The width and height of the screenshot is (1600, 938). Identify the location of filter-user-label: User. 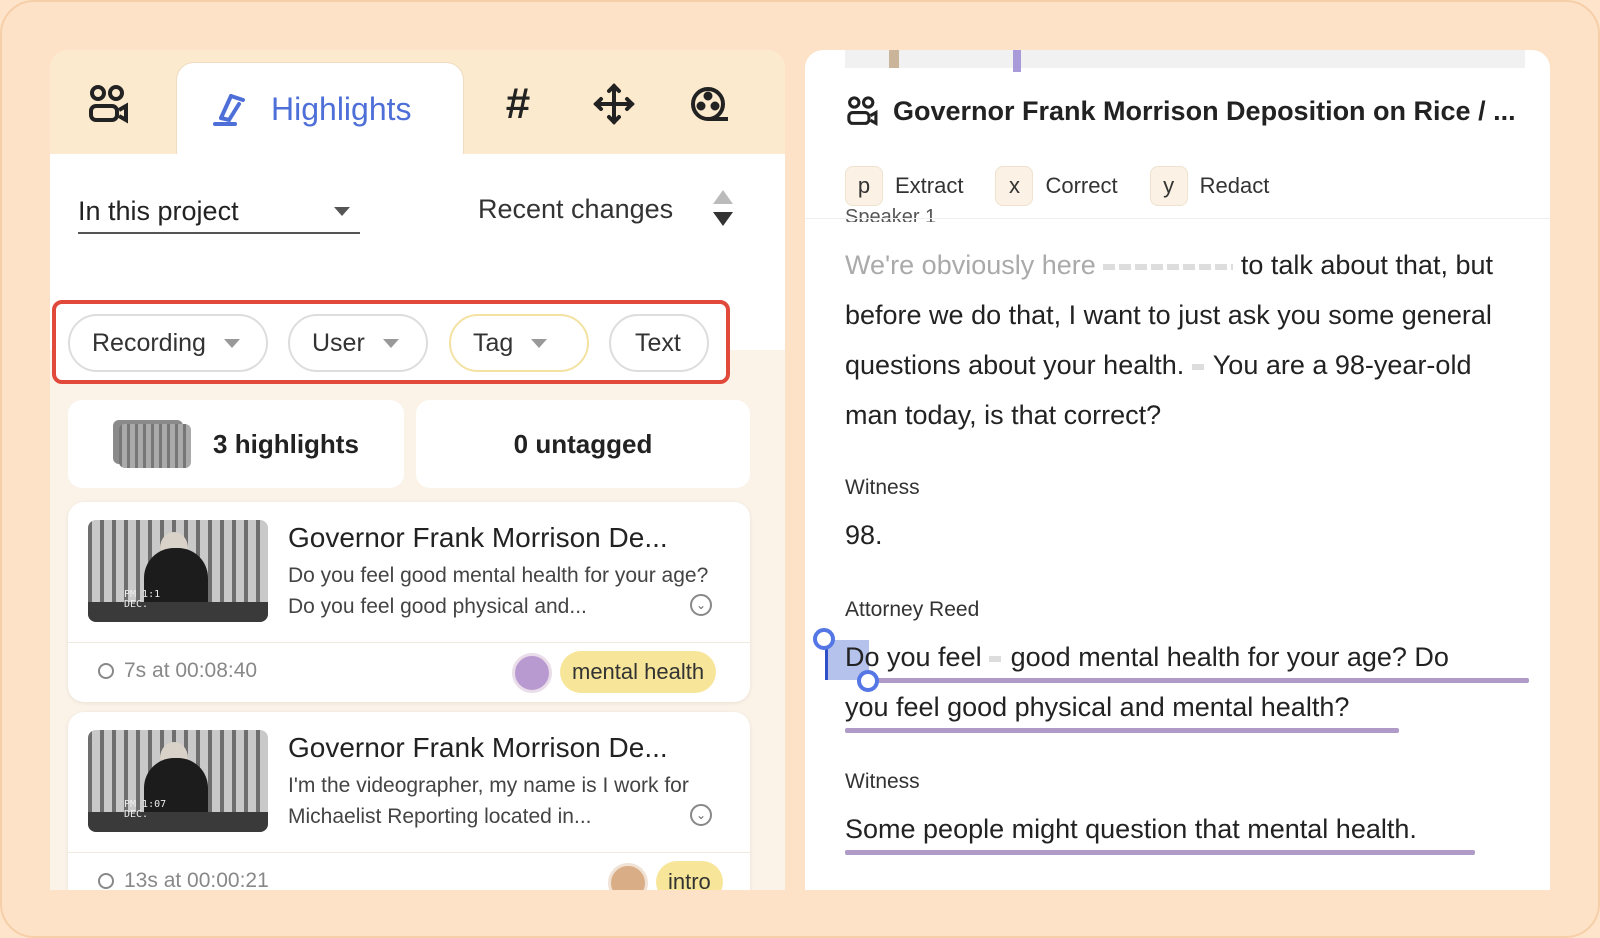
(338, 342).